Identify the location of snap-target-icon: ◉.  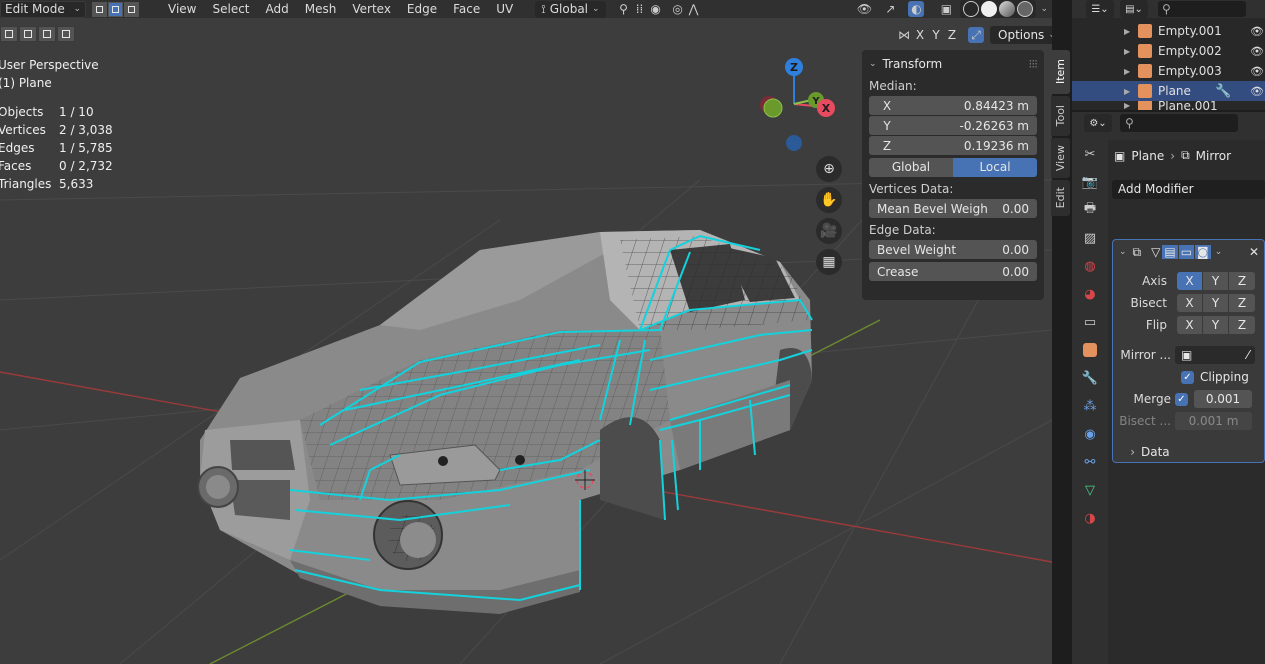
(656, 9).